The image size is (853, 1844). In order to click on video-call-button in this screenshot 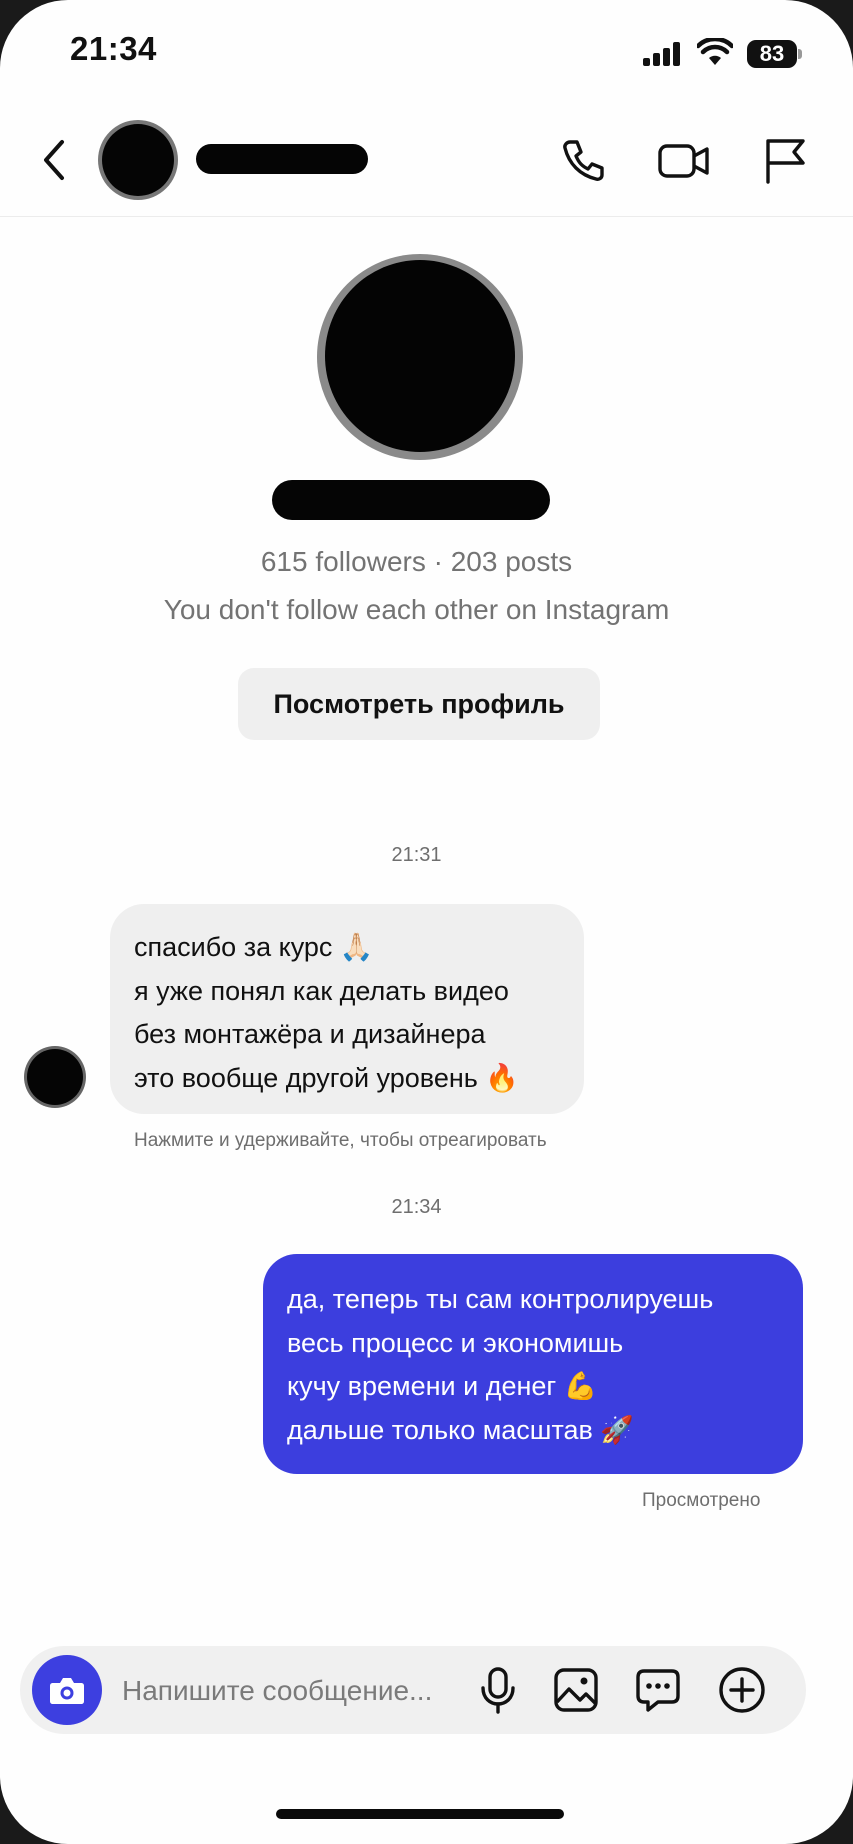, I will do `click(684, 160)`.